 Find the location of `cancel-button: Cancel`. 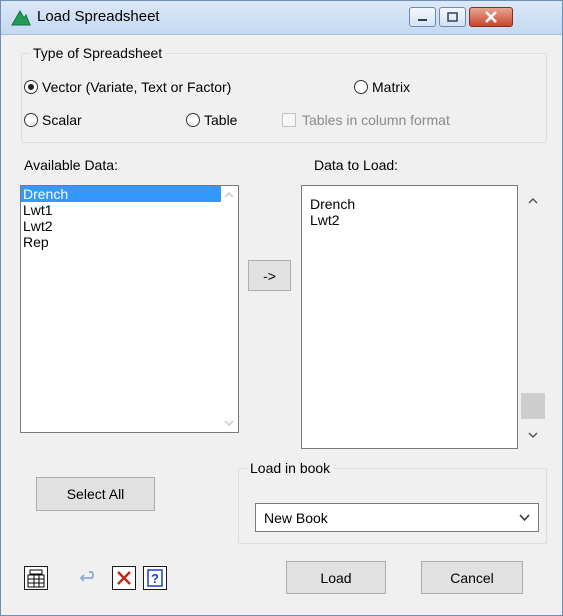

cancel-button: Cancel is located at coordinates (472, 577).